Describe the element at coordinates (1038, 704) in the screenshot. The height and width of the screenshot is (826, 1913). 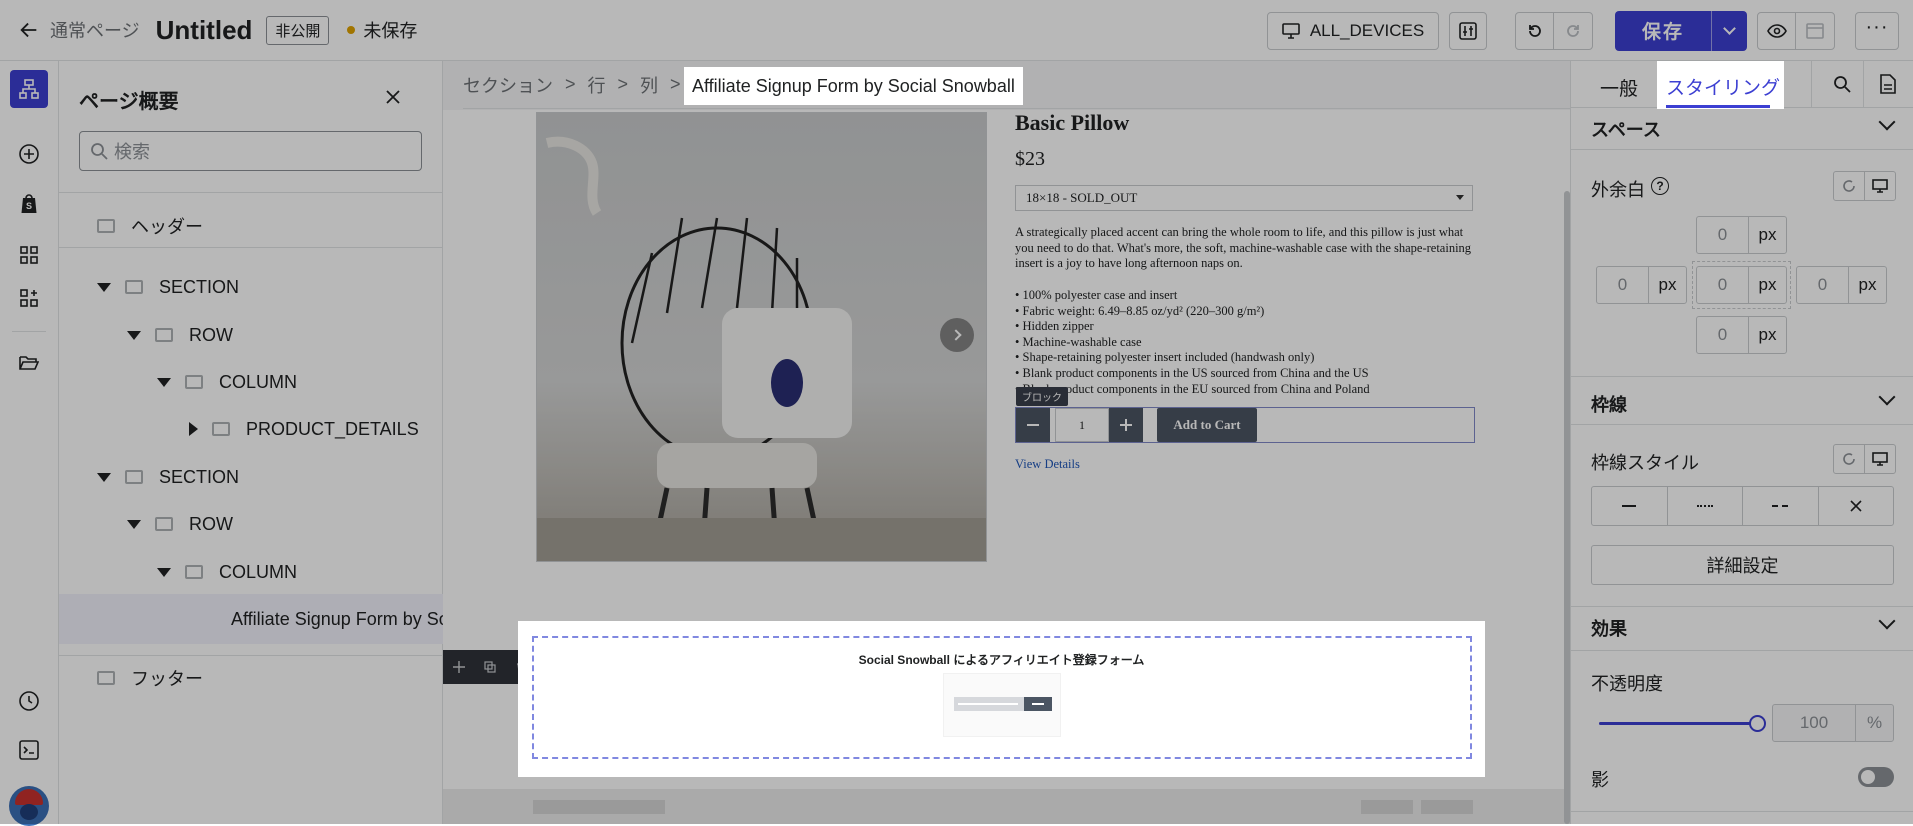
I see `preview-button-line` at that location.